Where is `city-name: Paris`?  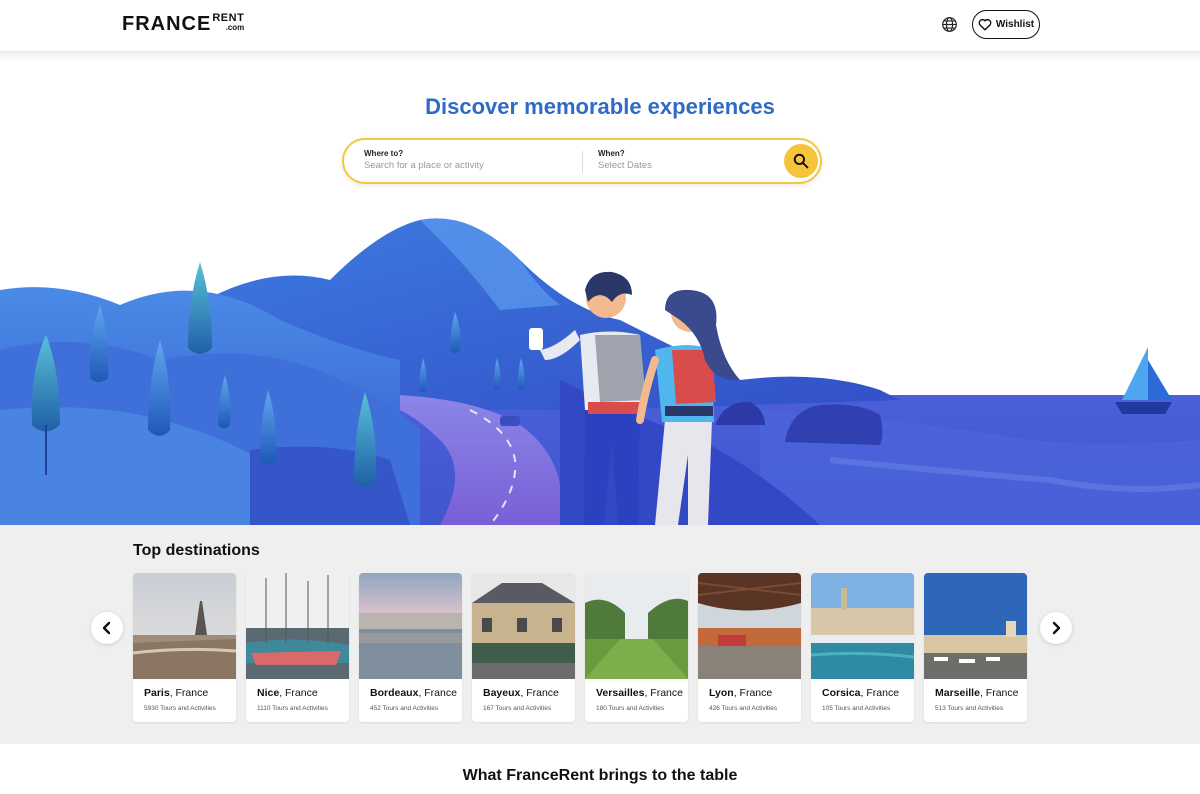
city-name: Paris is located at coordinates (157, 693).